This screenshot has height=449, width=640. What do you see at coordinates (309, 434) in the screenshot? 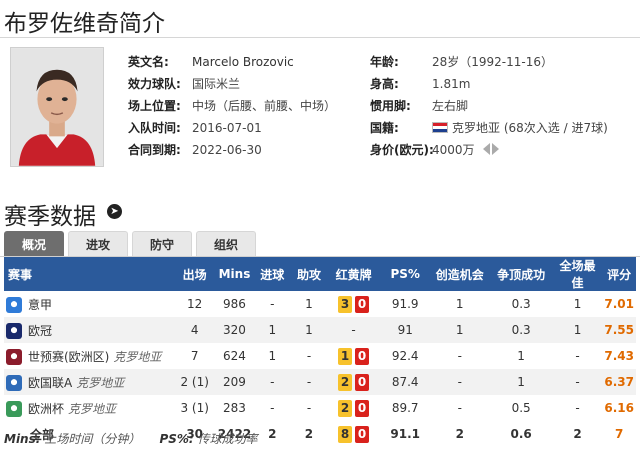
I see `assists-cell: 2` at bounding box center [309, 434].